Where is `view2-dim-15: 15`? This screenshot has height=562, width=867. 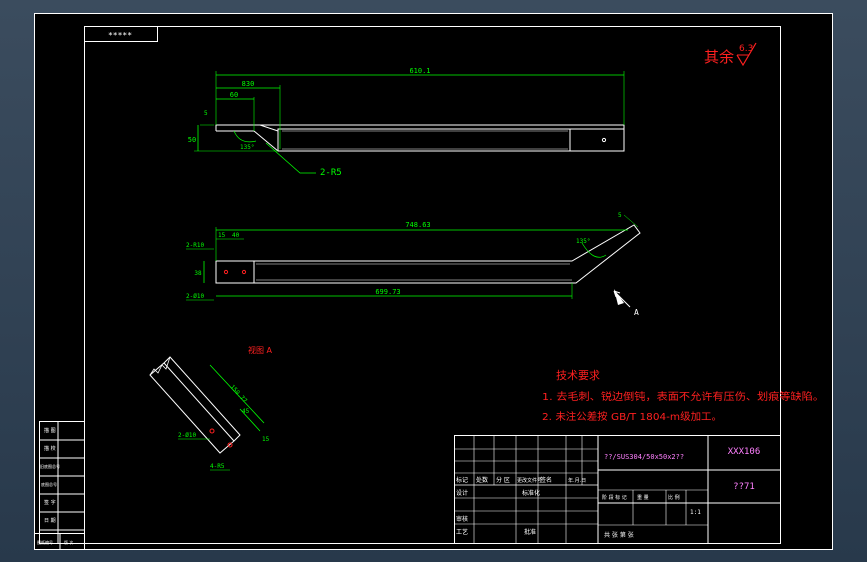
view2-dim-15: 15 is located at coordinates (222, 235).